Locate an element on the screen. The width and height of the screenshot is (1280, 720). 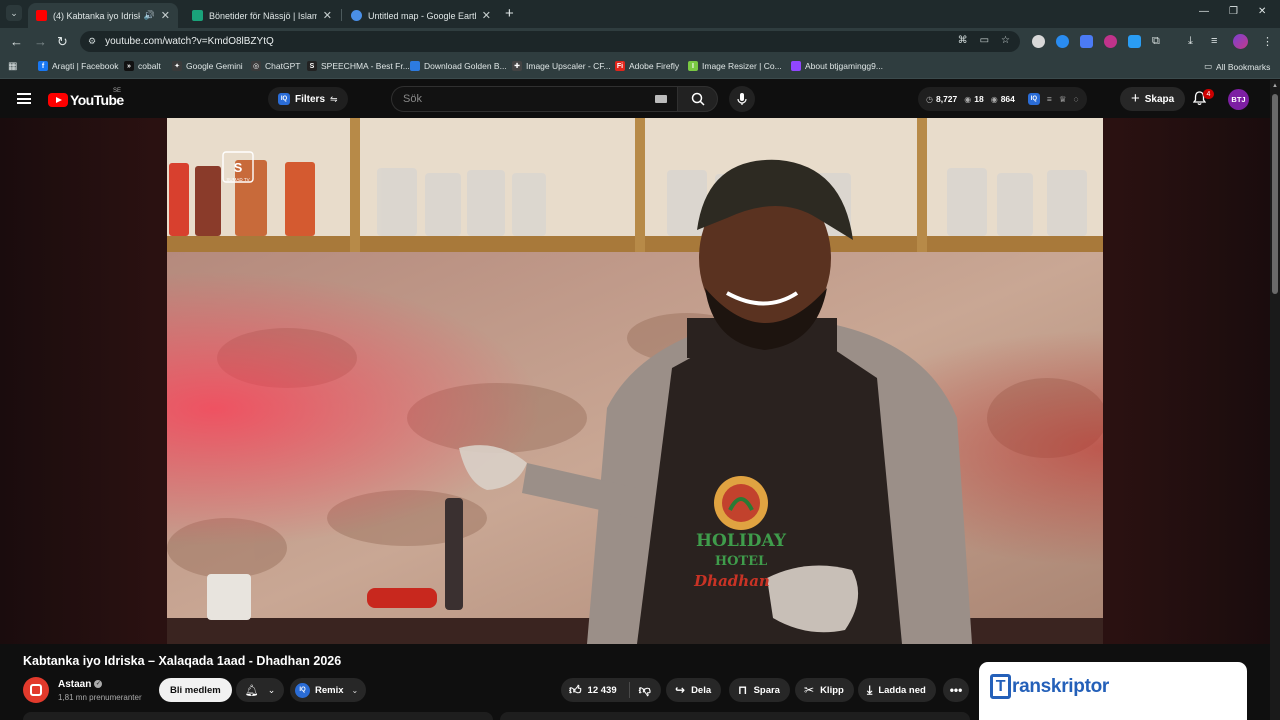
guide-menu-icon is located at coordinates (24, 98).